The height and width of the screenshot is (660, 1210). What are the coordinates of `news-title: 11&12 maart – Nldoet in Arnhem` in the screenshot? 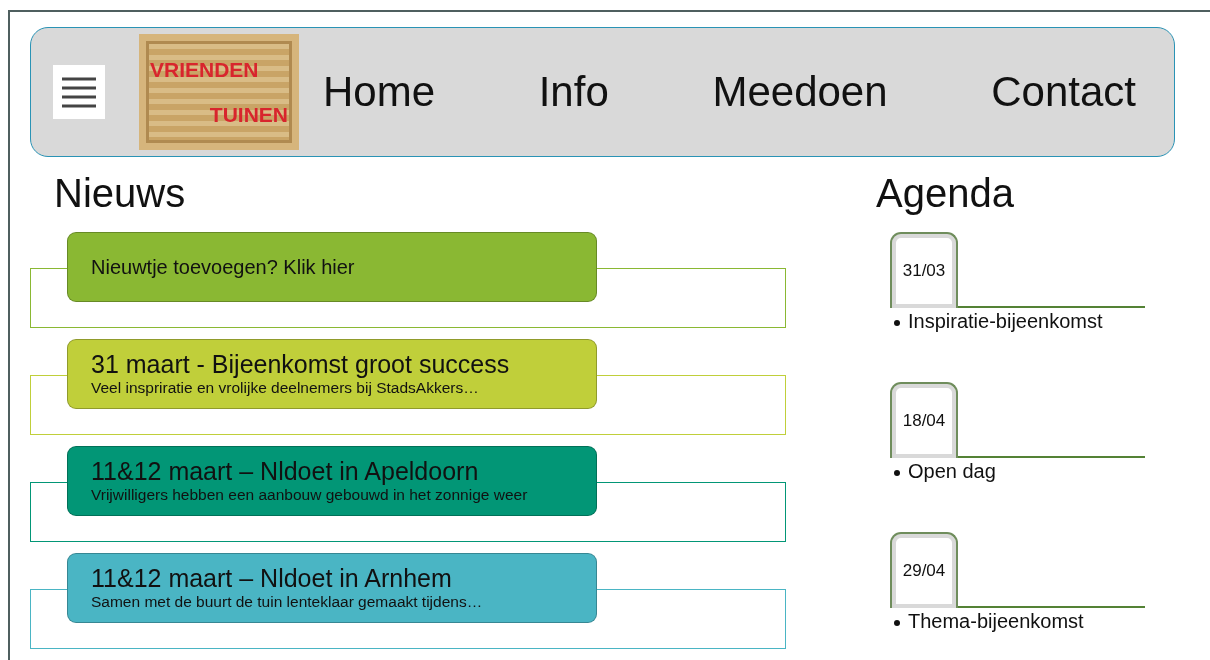 It's located at (272, 579).